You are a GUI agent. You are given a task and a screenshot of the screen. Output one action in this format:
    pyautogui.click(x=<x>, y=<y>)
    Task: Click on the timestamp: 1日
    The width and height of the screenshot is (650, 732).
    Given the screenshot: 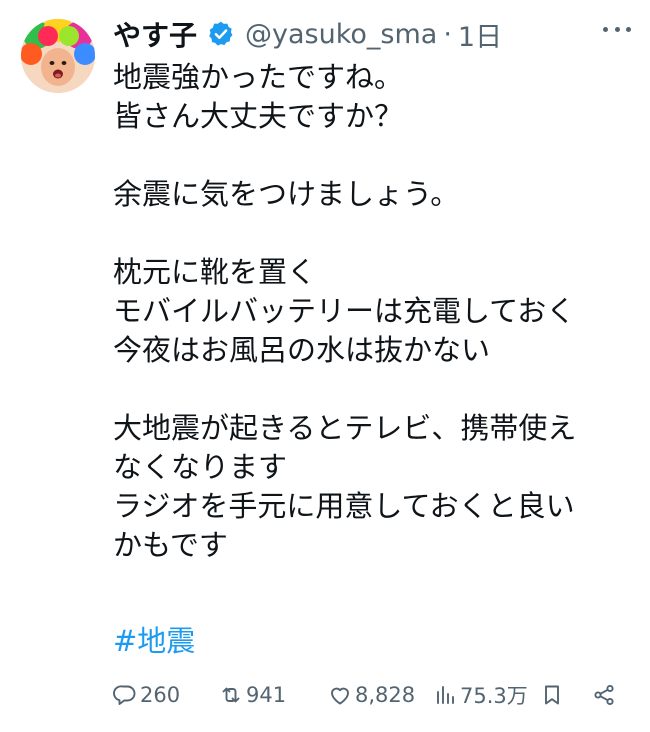 What is the action you would take?
    pyautogui.click(x=480, y=34)
    